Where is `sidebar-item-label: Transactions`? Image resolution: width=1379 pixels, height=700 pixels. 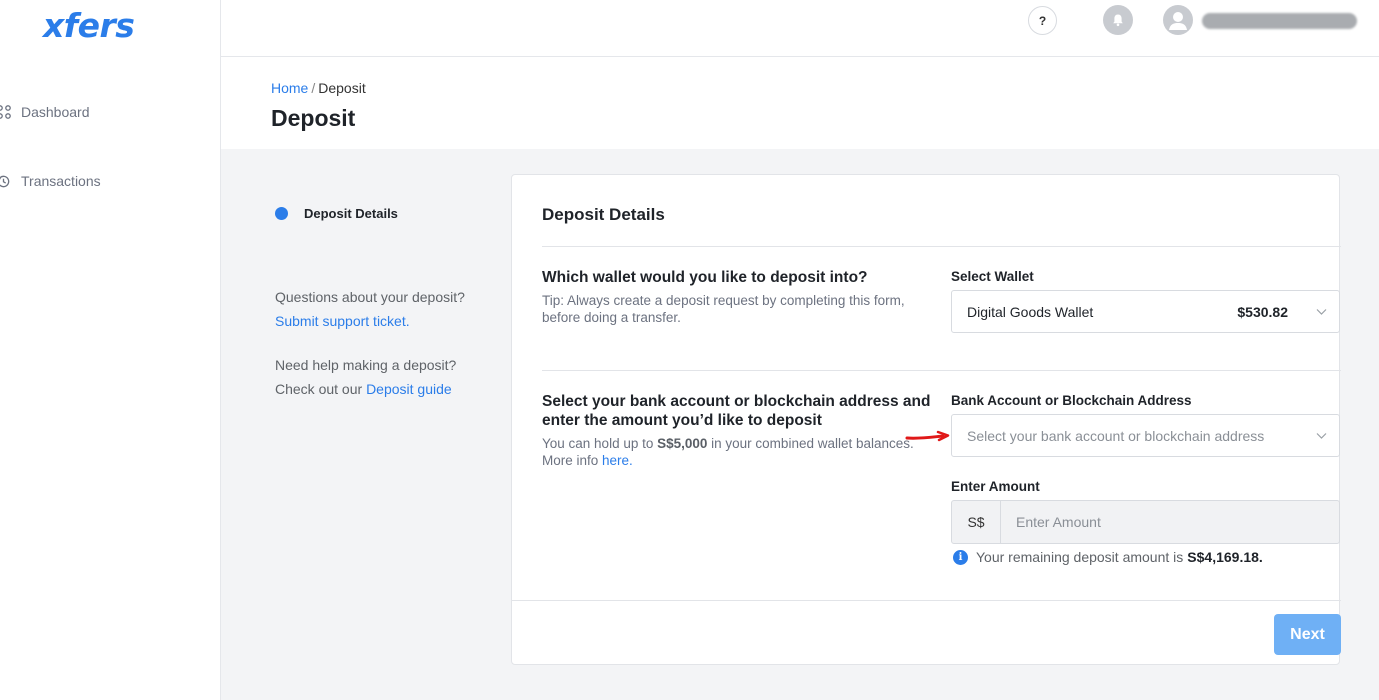 sidebar-item-label: Transactions is located at coordinates (61, 181).